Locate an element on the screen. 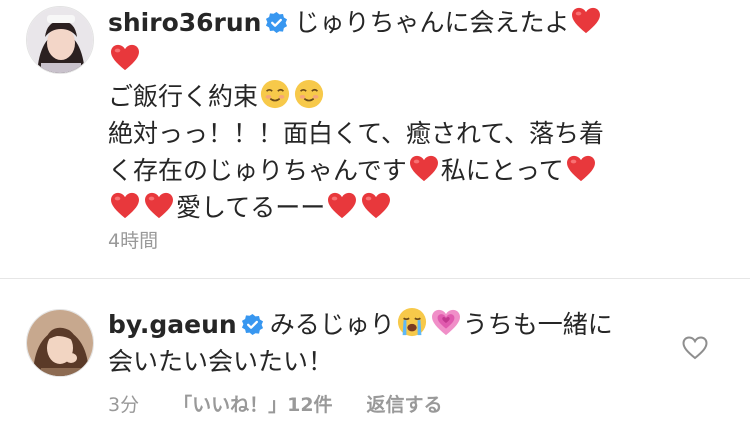  comment-text: うちも一緒に is located at coordinates (537, 324).